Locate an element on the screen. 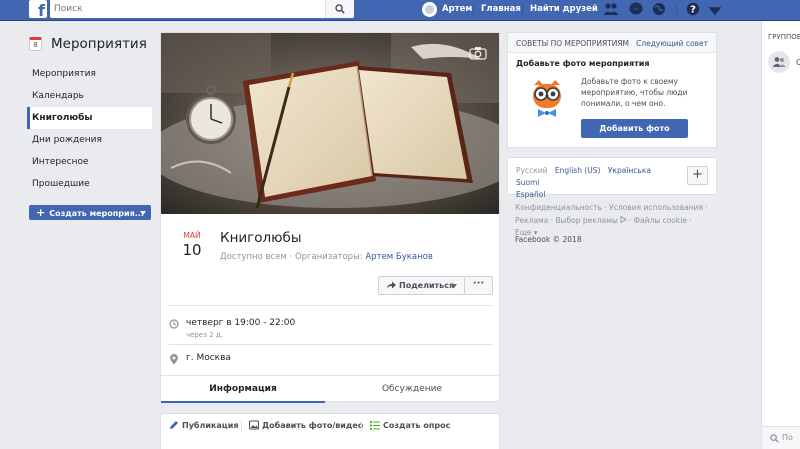  organizer-link: Артем Буканов is located at coordinates (398, 257).